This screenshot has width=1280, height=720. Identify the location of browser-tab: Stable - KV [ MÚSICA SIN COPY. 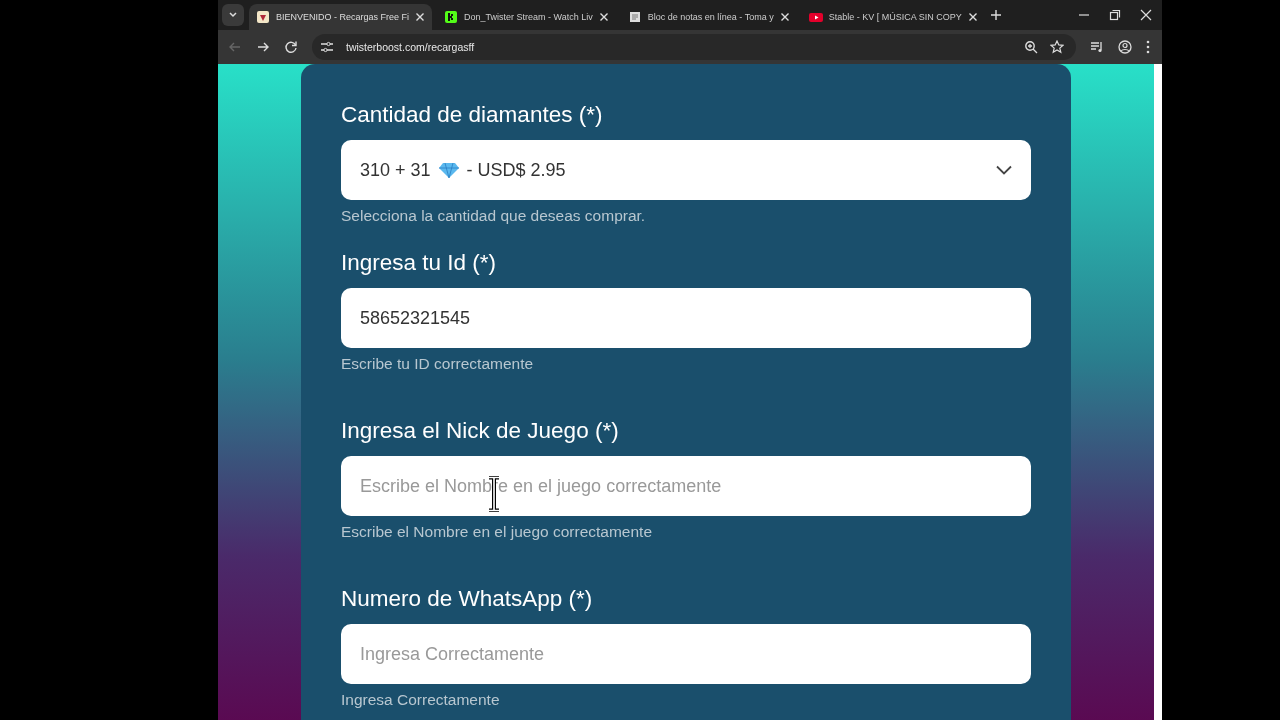
(893, 17).